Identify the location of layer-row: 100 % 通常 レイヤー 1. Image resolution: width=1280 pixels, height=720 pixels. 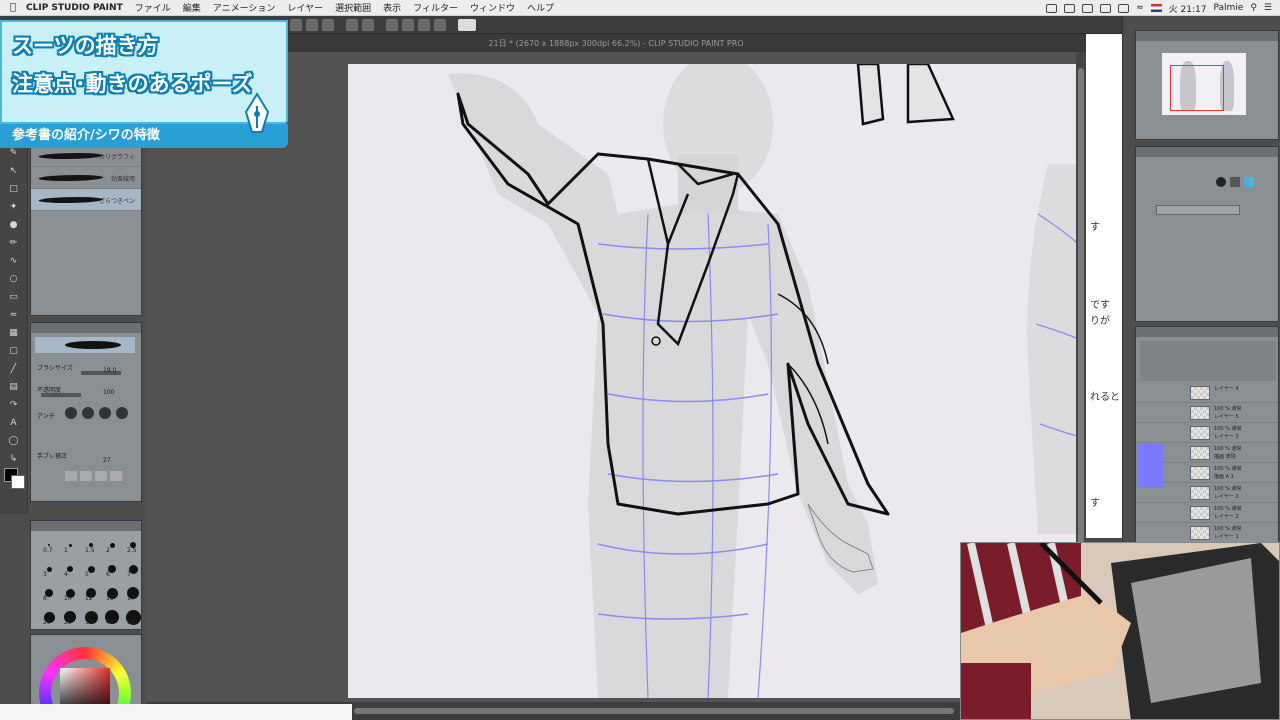
(1207, 533).